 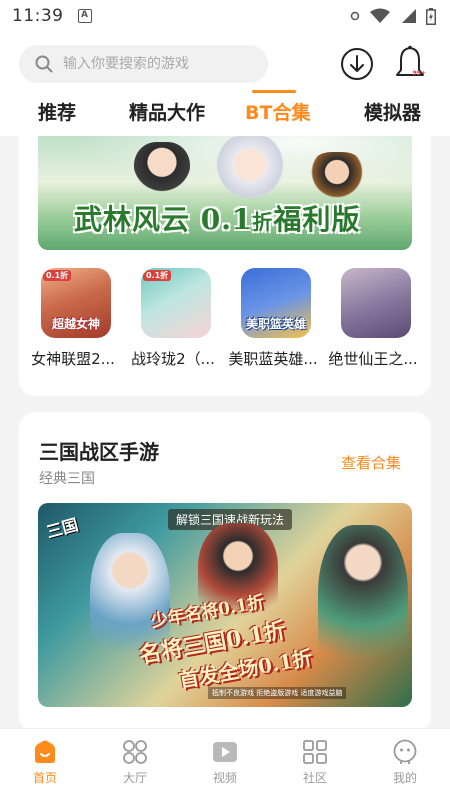 What do you see at coordinates (99, 452) in the screenshot?
I see `section-title: 三国战区手游` at bounding box center [99, 452].